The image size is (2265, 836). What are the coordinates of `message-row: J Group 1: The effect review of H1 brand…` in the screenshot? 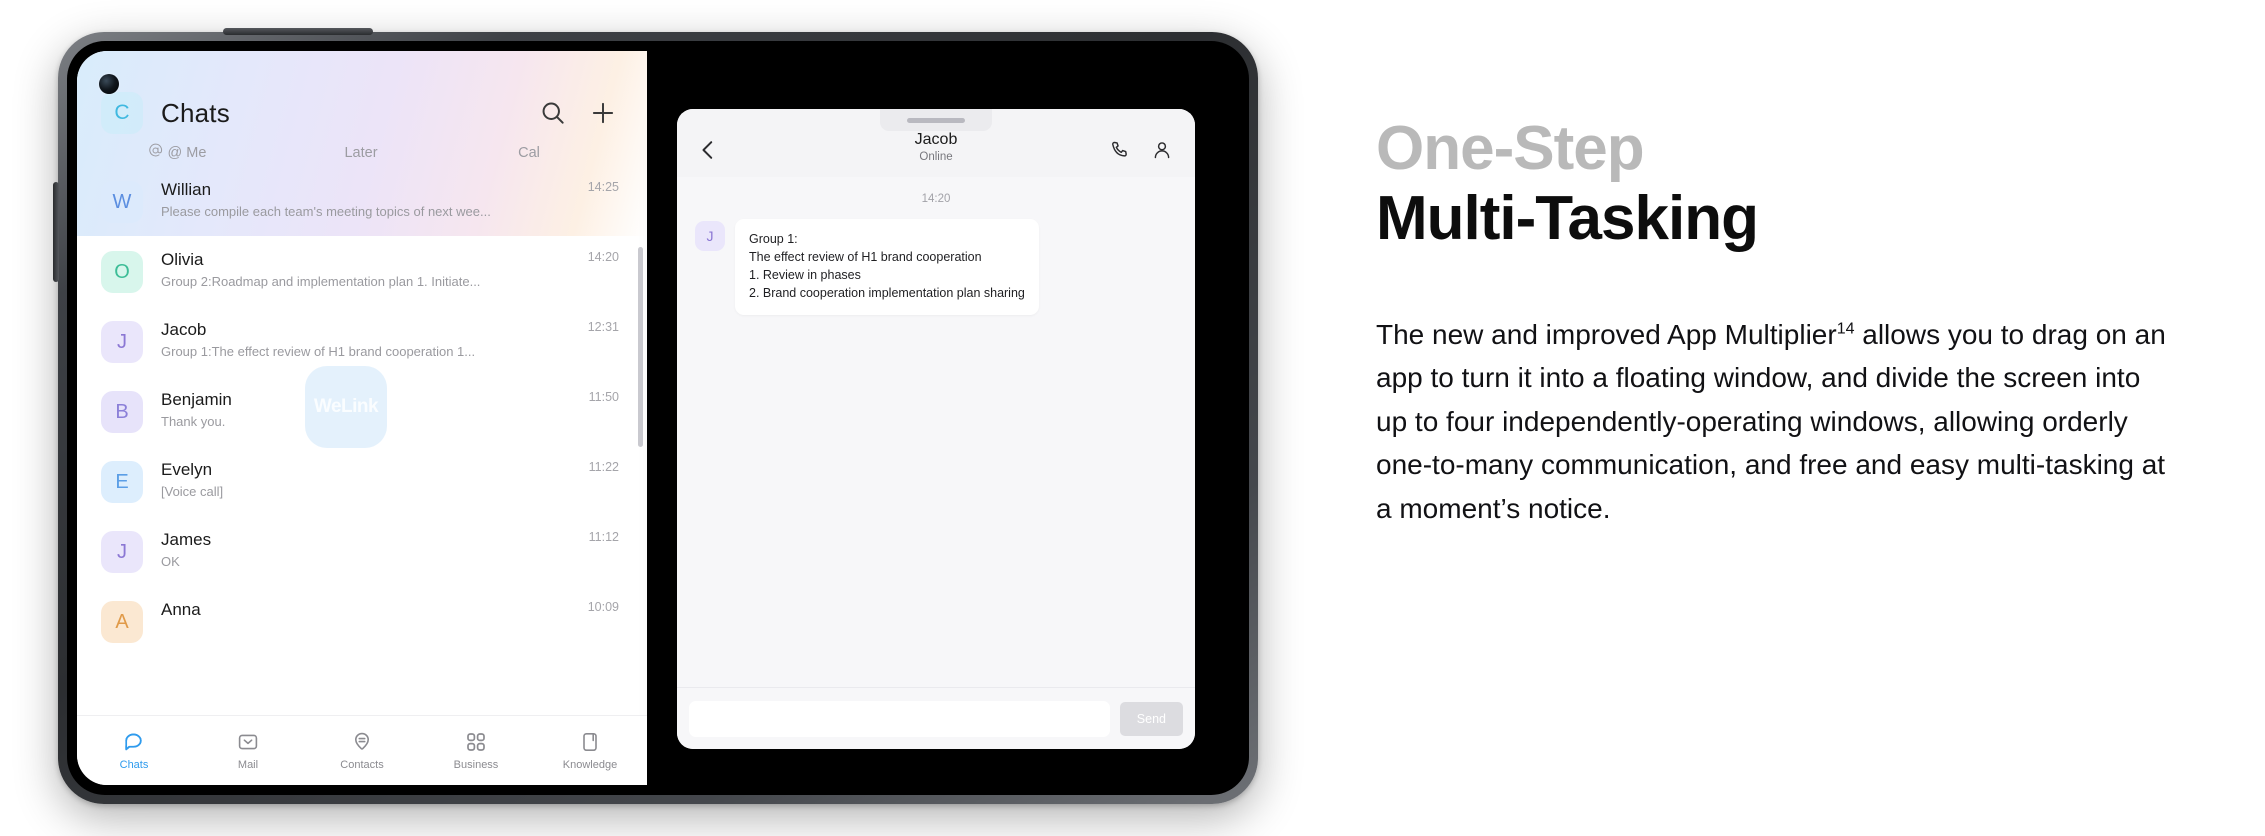 It's located at (936, 267).